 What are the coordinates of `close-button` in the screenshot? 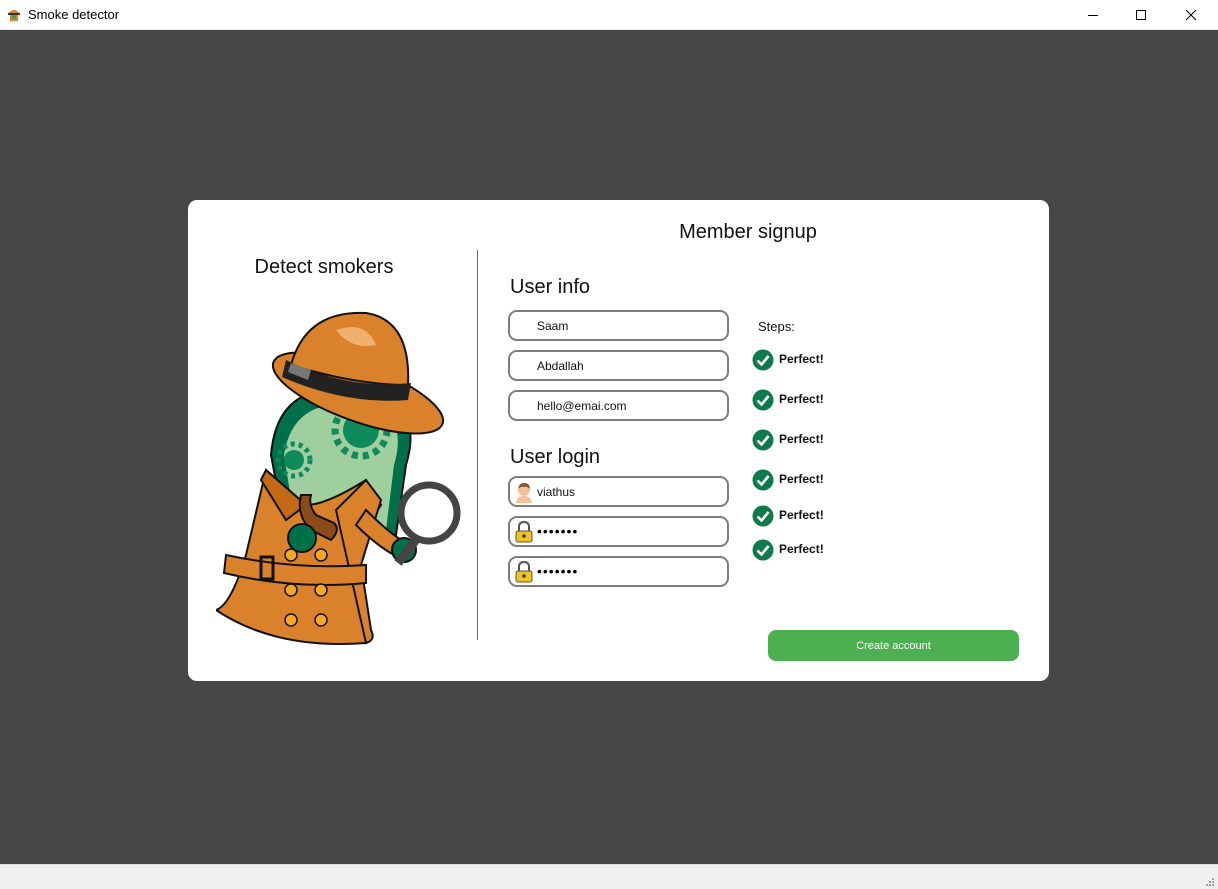 It's located at (1191, 15).